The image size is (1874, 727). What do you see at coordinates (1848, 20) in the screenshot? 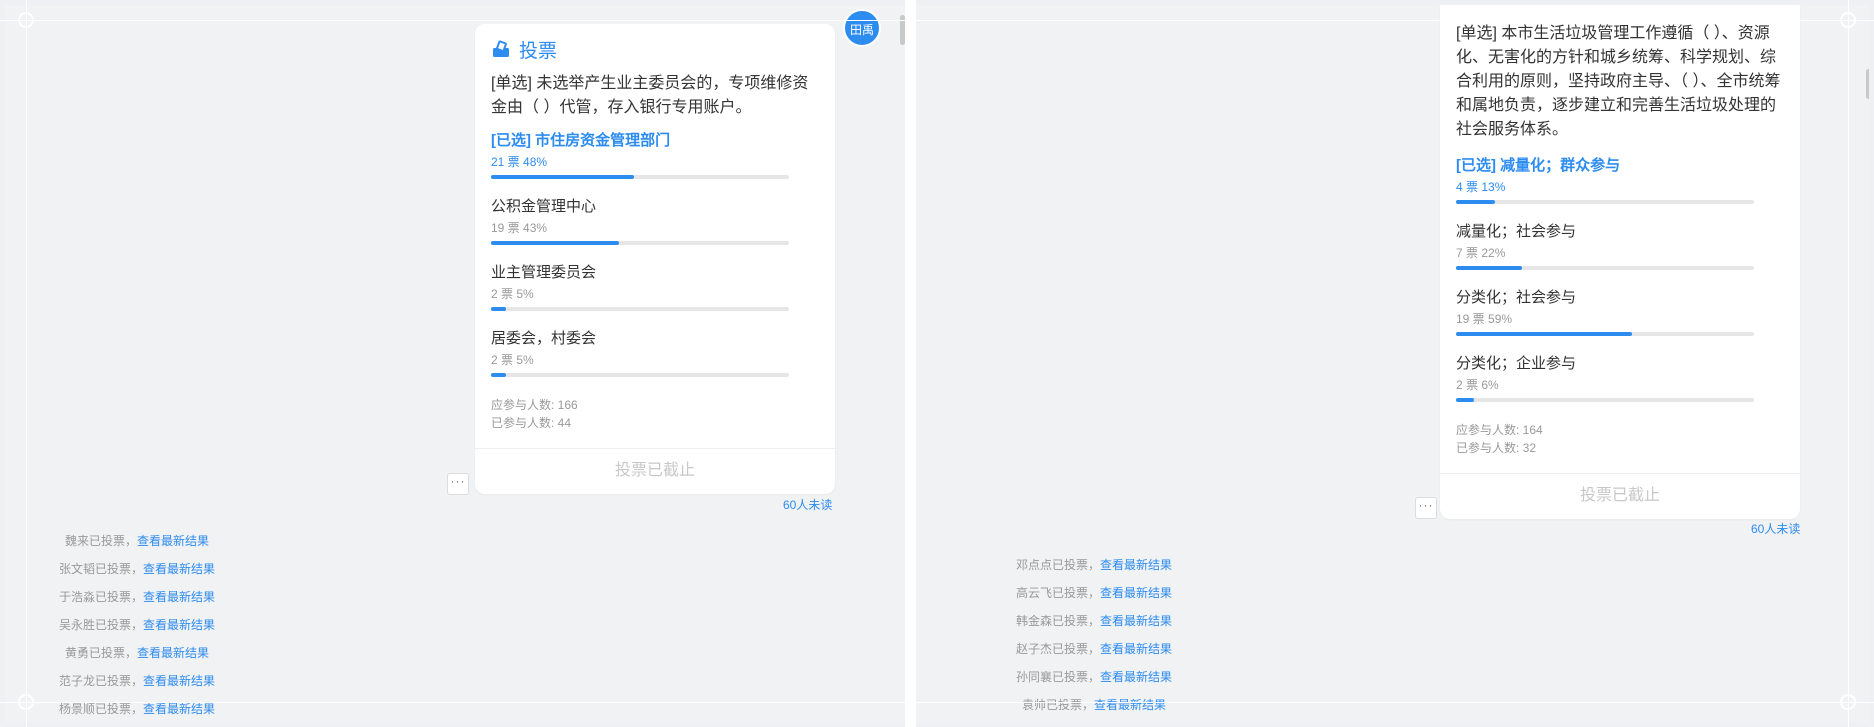
I see `resize-handle-top-right` at bounding box center [1848, 20].